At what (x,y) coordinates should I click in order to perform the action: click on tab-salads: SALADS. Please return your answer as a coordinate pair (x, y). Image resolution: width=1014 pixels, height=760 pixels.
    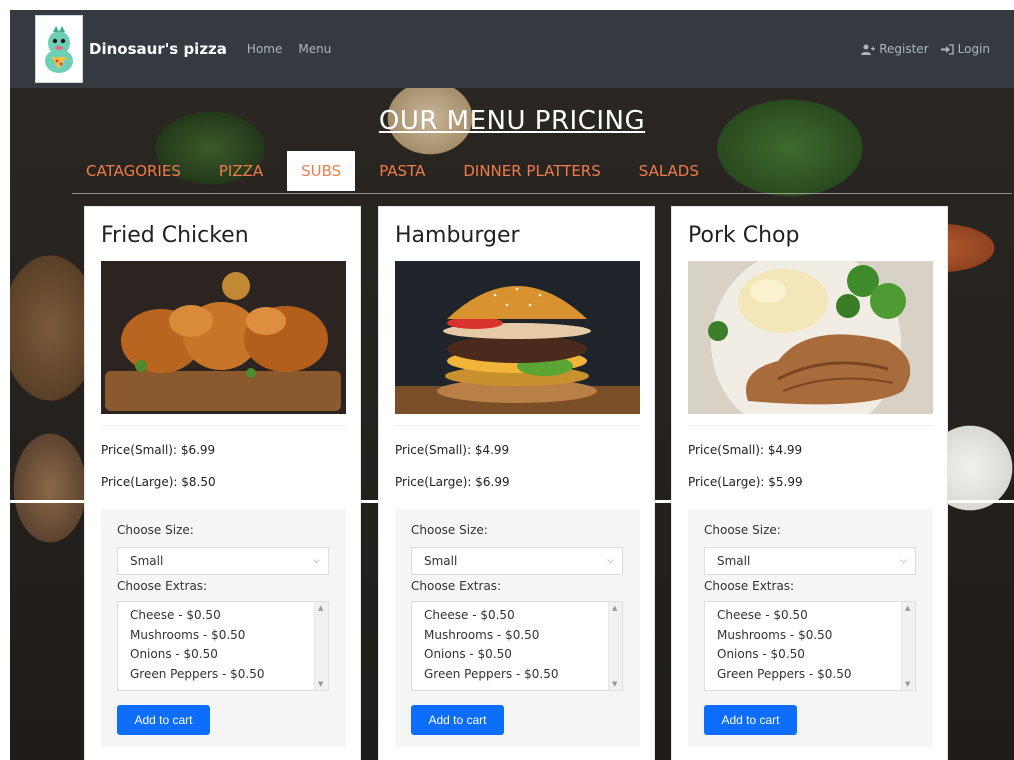
    Looking at the image, I should click on (669, 171).